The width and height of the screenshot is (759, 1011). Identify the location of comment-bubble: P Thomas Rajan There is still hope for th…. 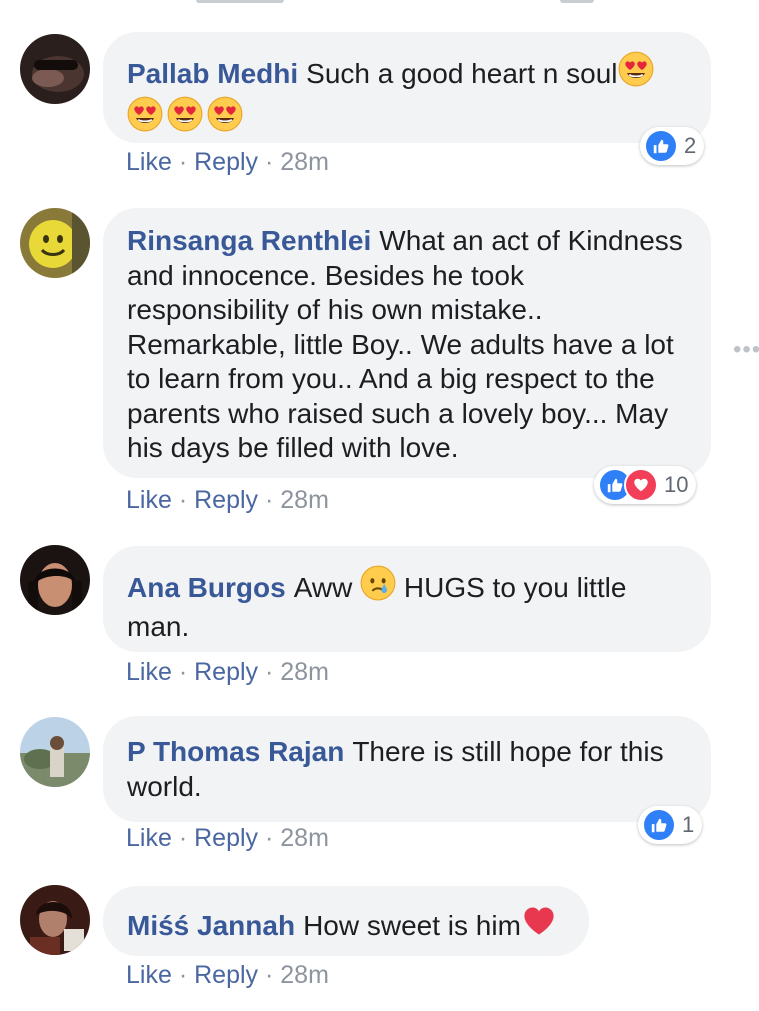
(407, 769).